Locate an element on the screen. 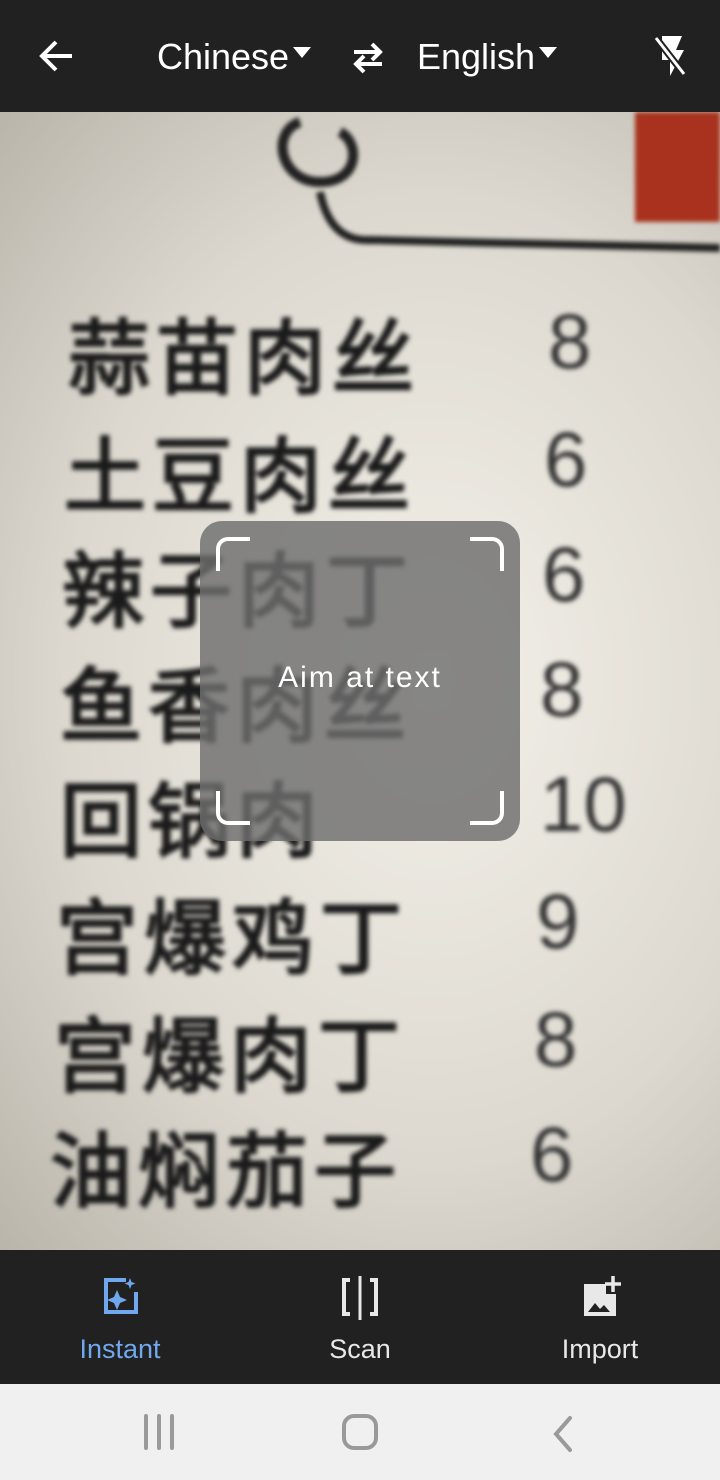 The image size is (720, 1480). tab-label: Scan is located at coordinates (360, 1349).